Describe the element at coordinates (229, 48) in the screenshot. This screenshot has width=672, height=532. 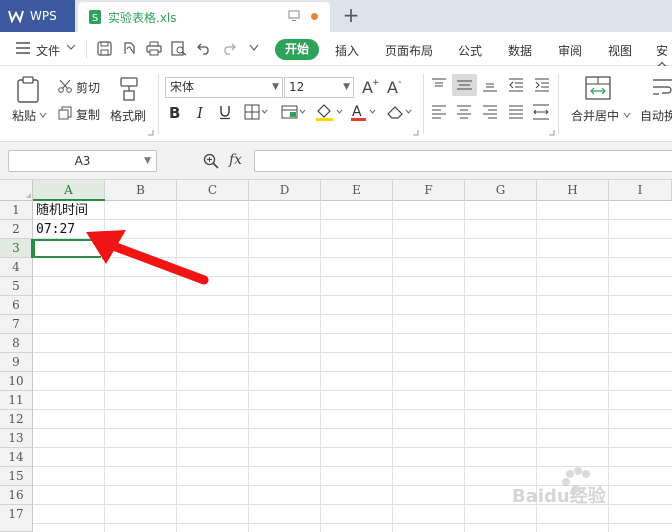
I see `redo-icon` at that location.